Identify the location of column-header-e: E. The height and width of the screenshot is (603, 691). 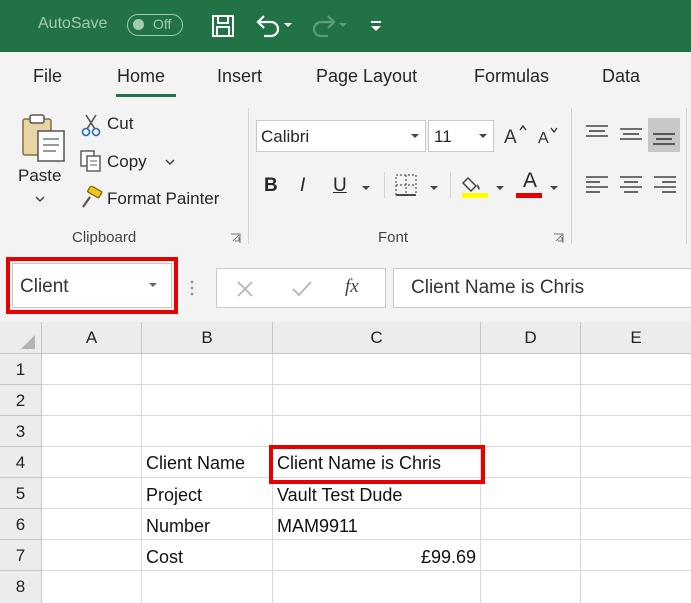
(636, 338).